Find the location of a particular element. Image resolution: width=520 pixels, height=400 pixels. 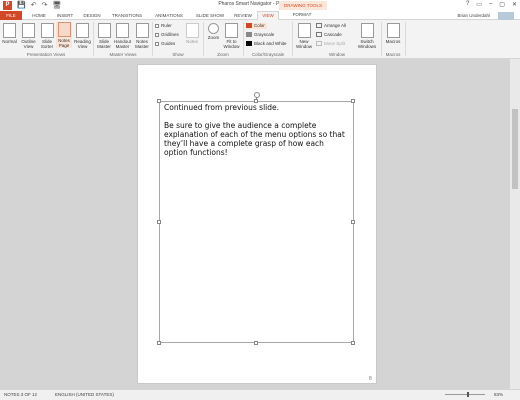

grayscale-swatch-icon is located at coordinates (249, 35).